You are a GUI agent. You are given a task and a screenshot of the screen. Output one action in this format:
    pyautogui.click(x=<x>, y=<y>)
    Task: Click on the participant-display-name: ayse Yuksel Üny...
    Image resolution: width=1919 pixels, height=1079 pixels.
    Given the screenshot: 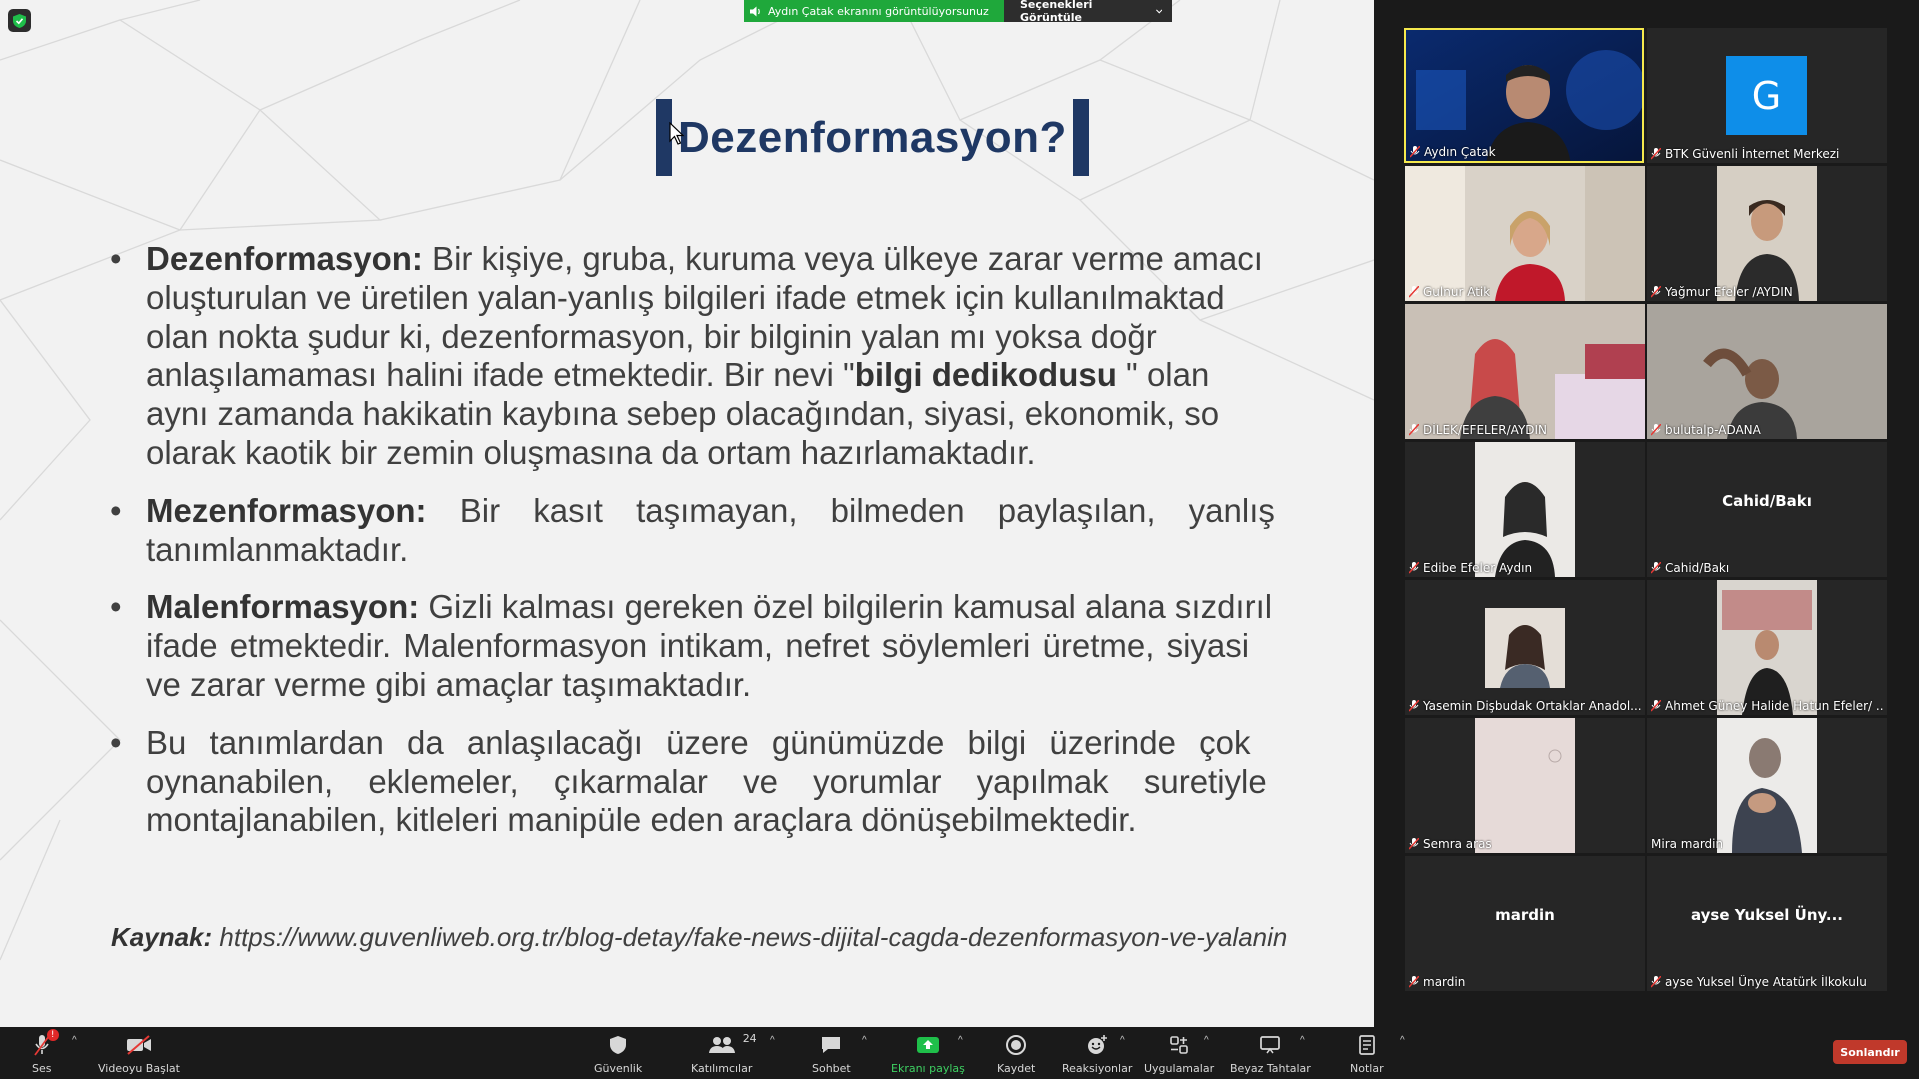 What is the action you would take?
    pyautogui.click(x=1766, y=915)
    